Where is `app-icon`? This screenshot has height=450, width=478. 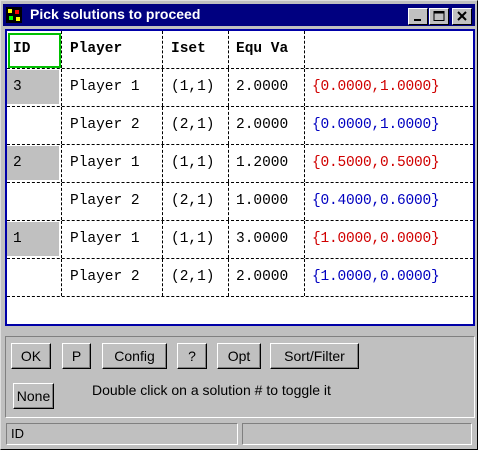
app-icon is located at coordinates (14, 15).